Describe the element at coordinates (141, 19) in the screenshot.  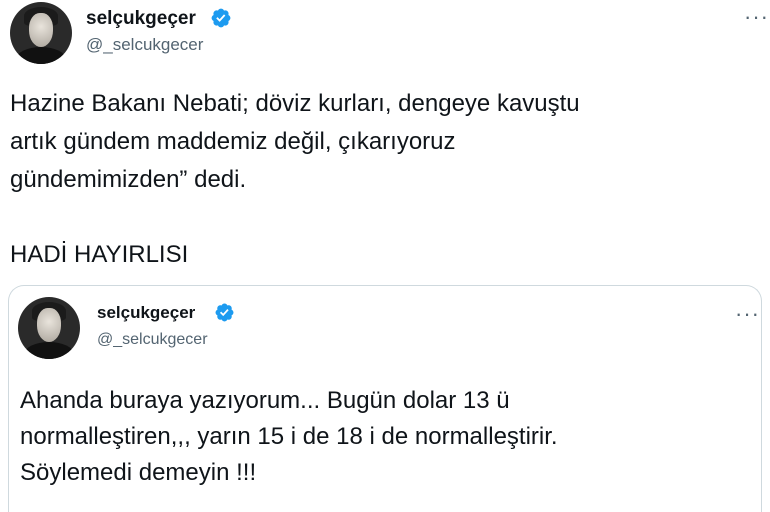
I see `display-name: selçukgeçer` at that location.